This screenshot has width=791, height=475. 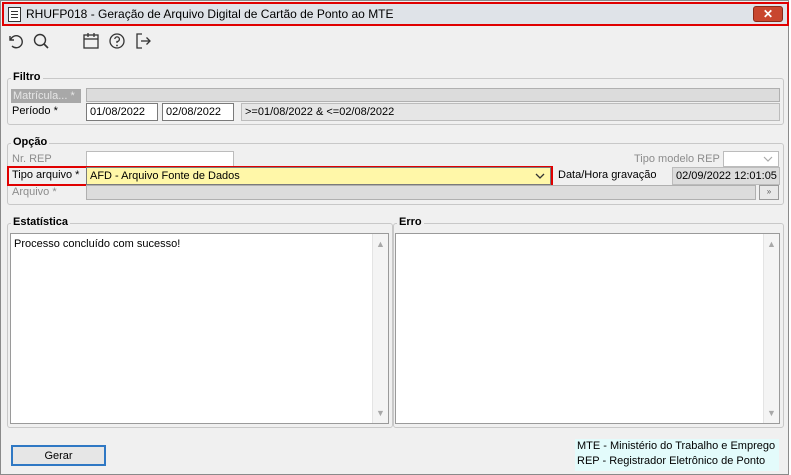 What do you see at coordinates (318, 176) in the screenshot?
I see `tipo-arquivo-select: AFD - Arquivo Fonte de Dados` at bounding box center [318, 176].